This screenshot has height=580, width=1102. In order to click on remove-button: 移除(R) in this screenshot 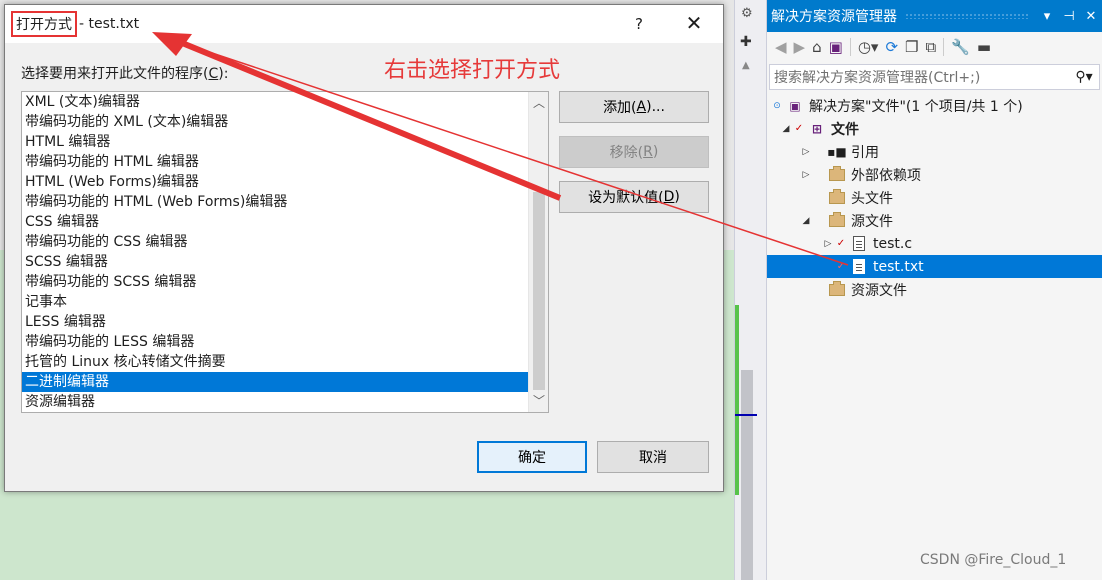, I will do `click(634, 152)`.